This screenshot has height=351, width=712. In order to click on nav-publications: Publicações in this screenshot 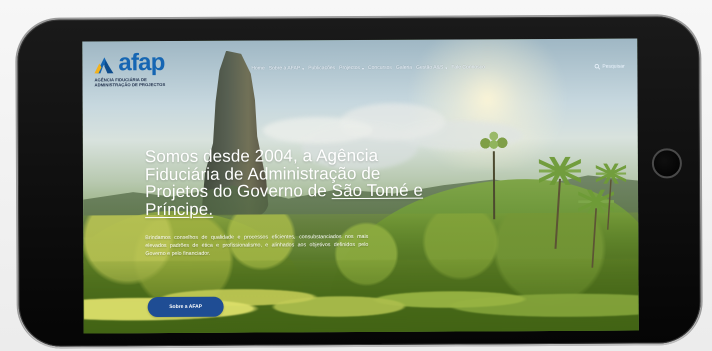, I will do `click(322, 68)`.